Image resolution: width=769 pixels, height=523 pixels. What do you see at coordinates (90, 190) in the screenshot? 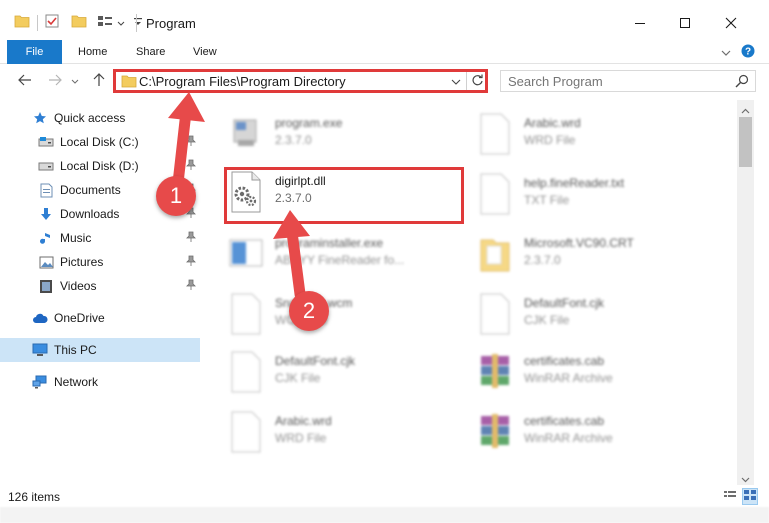
I see `sidebar-item-label: Documents` at bounding box center [90, 190].